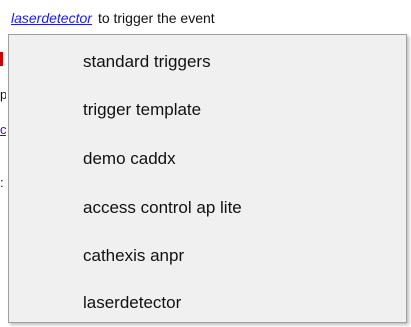 The image size is (411, 327). What do you see at coordinates (3, 60) in the screenshot?
I see `background-fragment-red` at bounding box center [3, 60].